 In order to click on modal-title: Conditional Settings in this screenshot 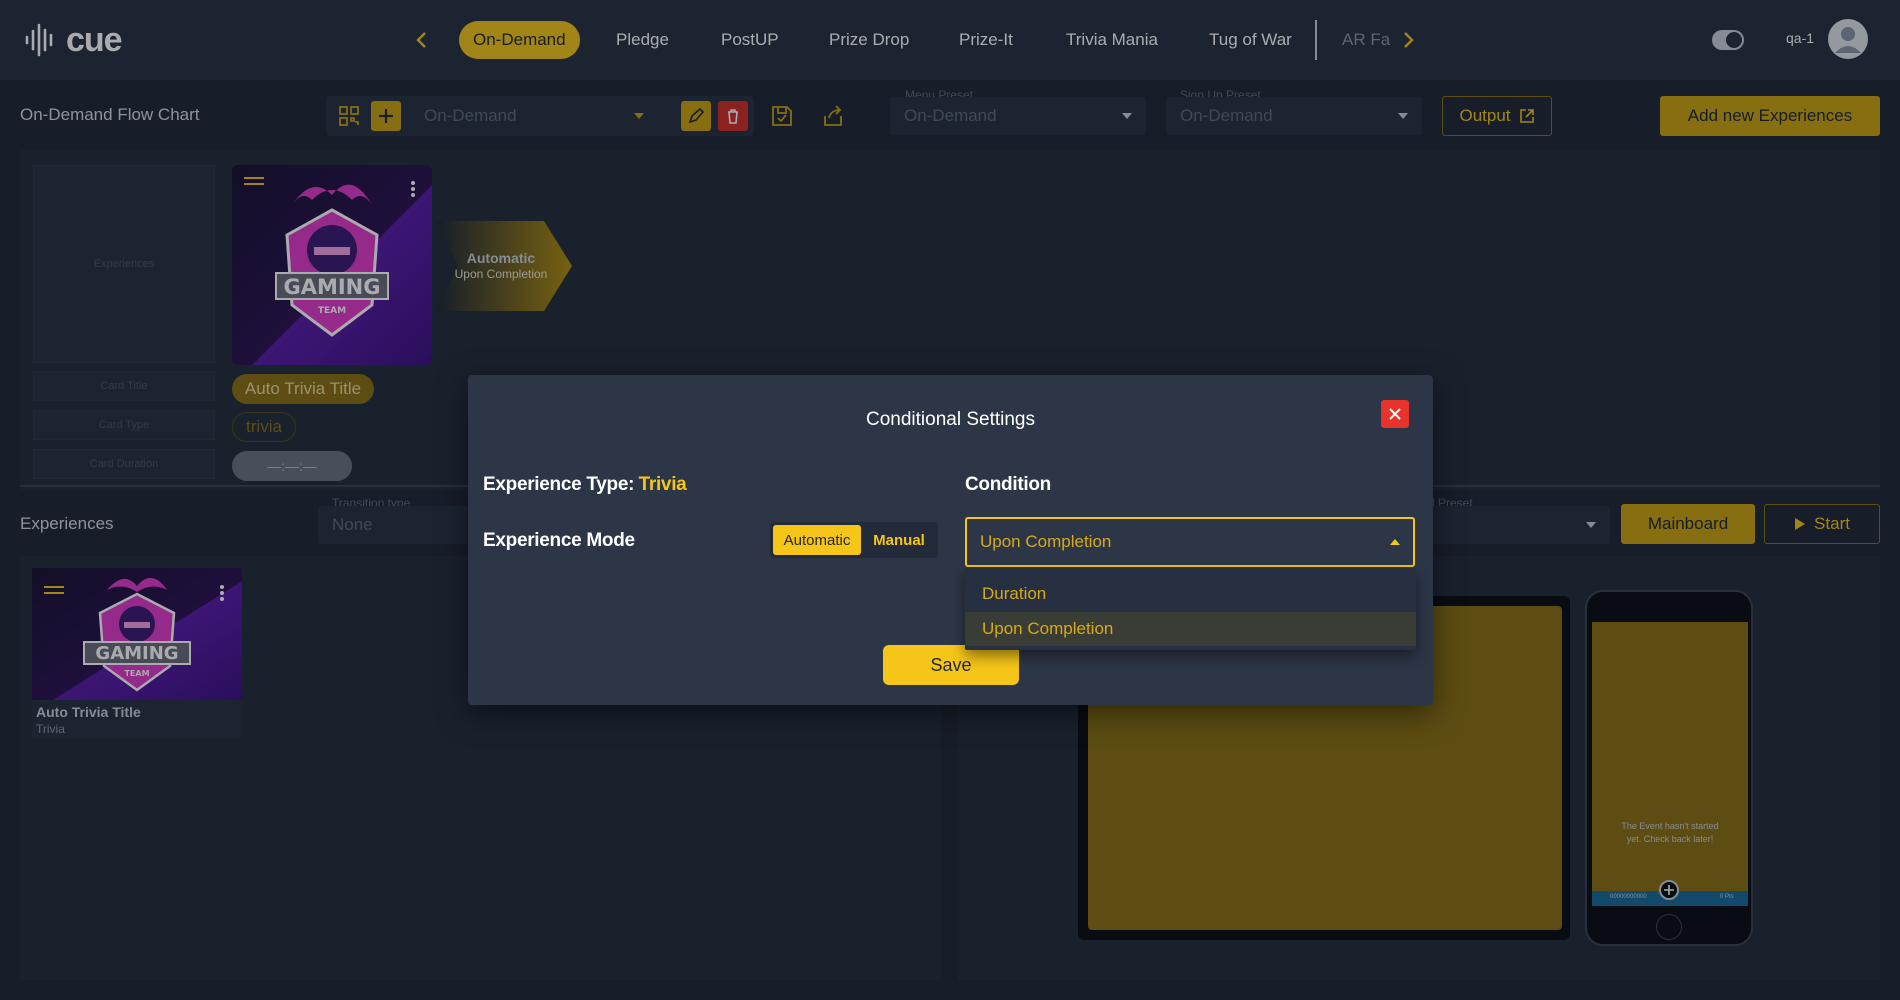, I will do `click(950, 419)`.